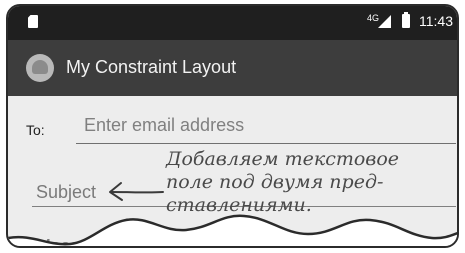 The height and width of the screenshot is (253, 465). I want to click on app-title: My Constraint Layout, so click(151, 67).